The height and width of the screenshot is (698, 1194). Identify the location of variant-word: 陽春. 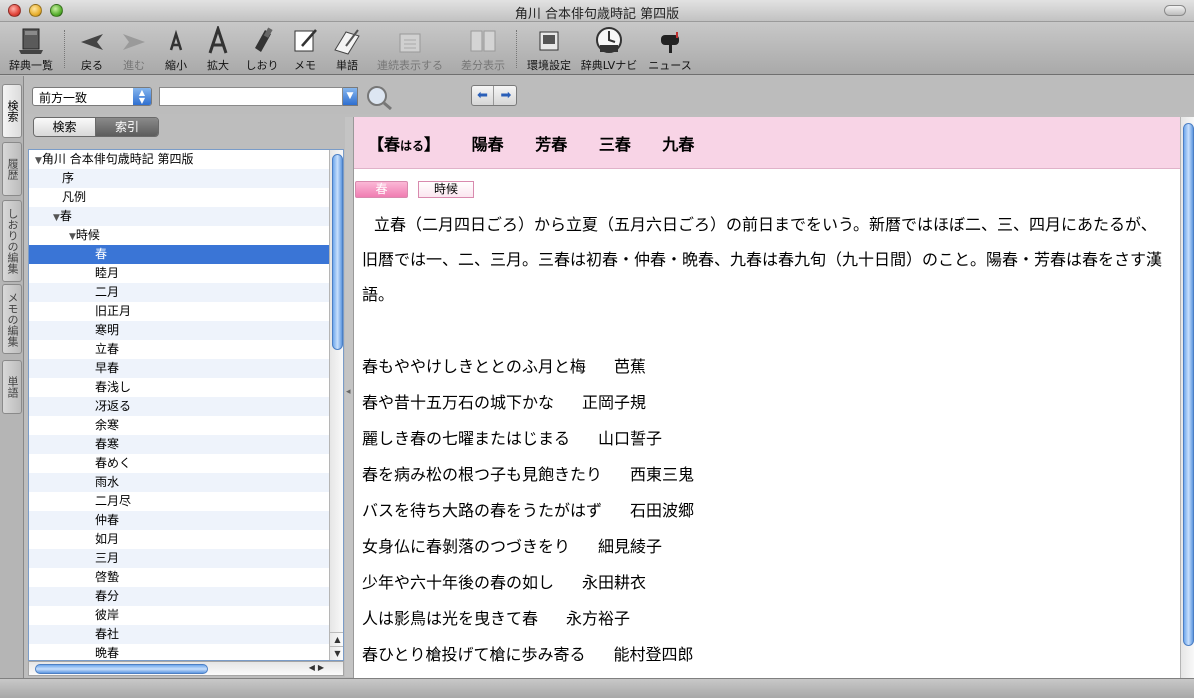
(487, 144).